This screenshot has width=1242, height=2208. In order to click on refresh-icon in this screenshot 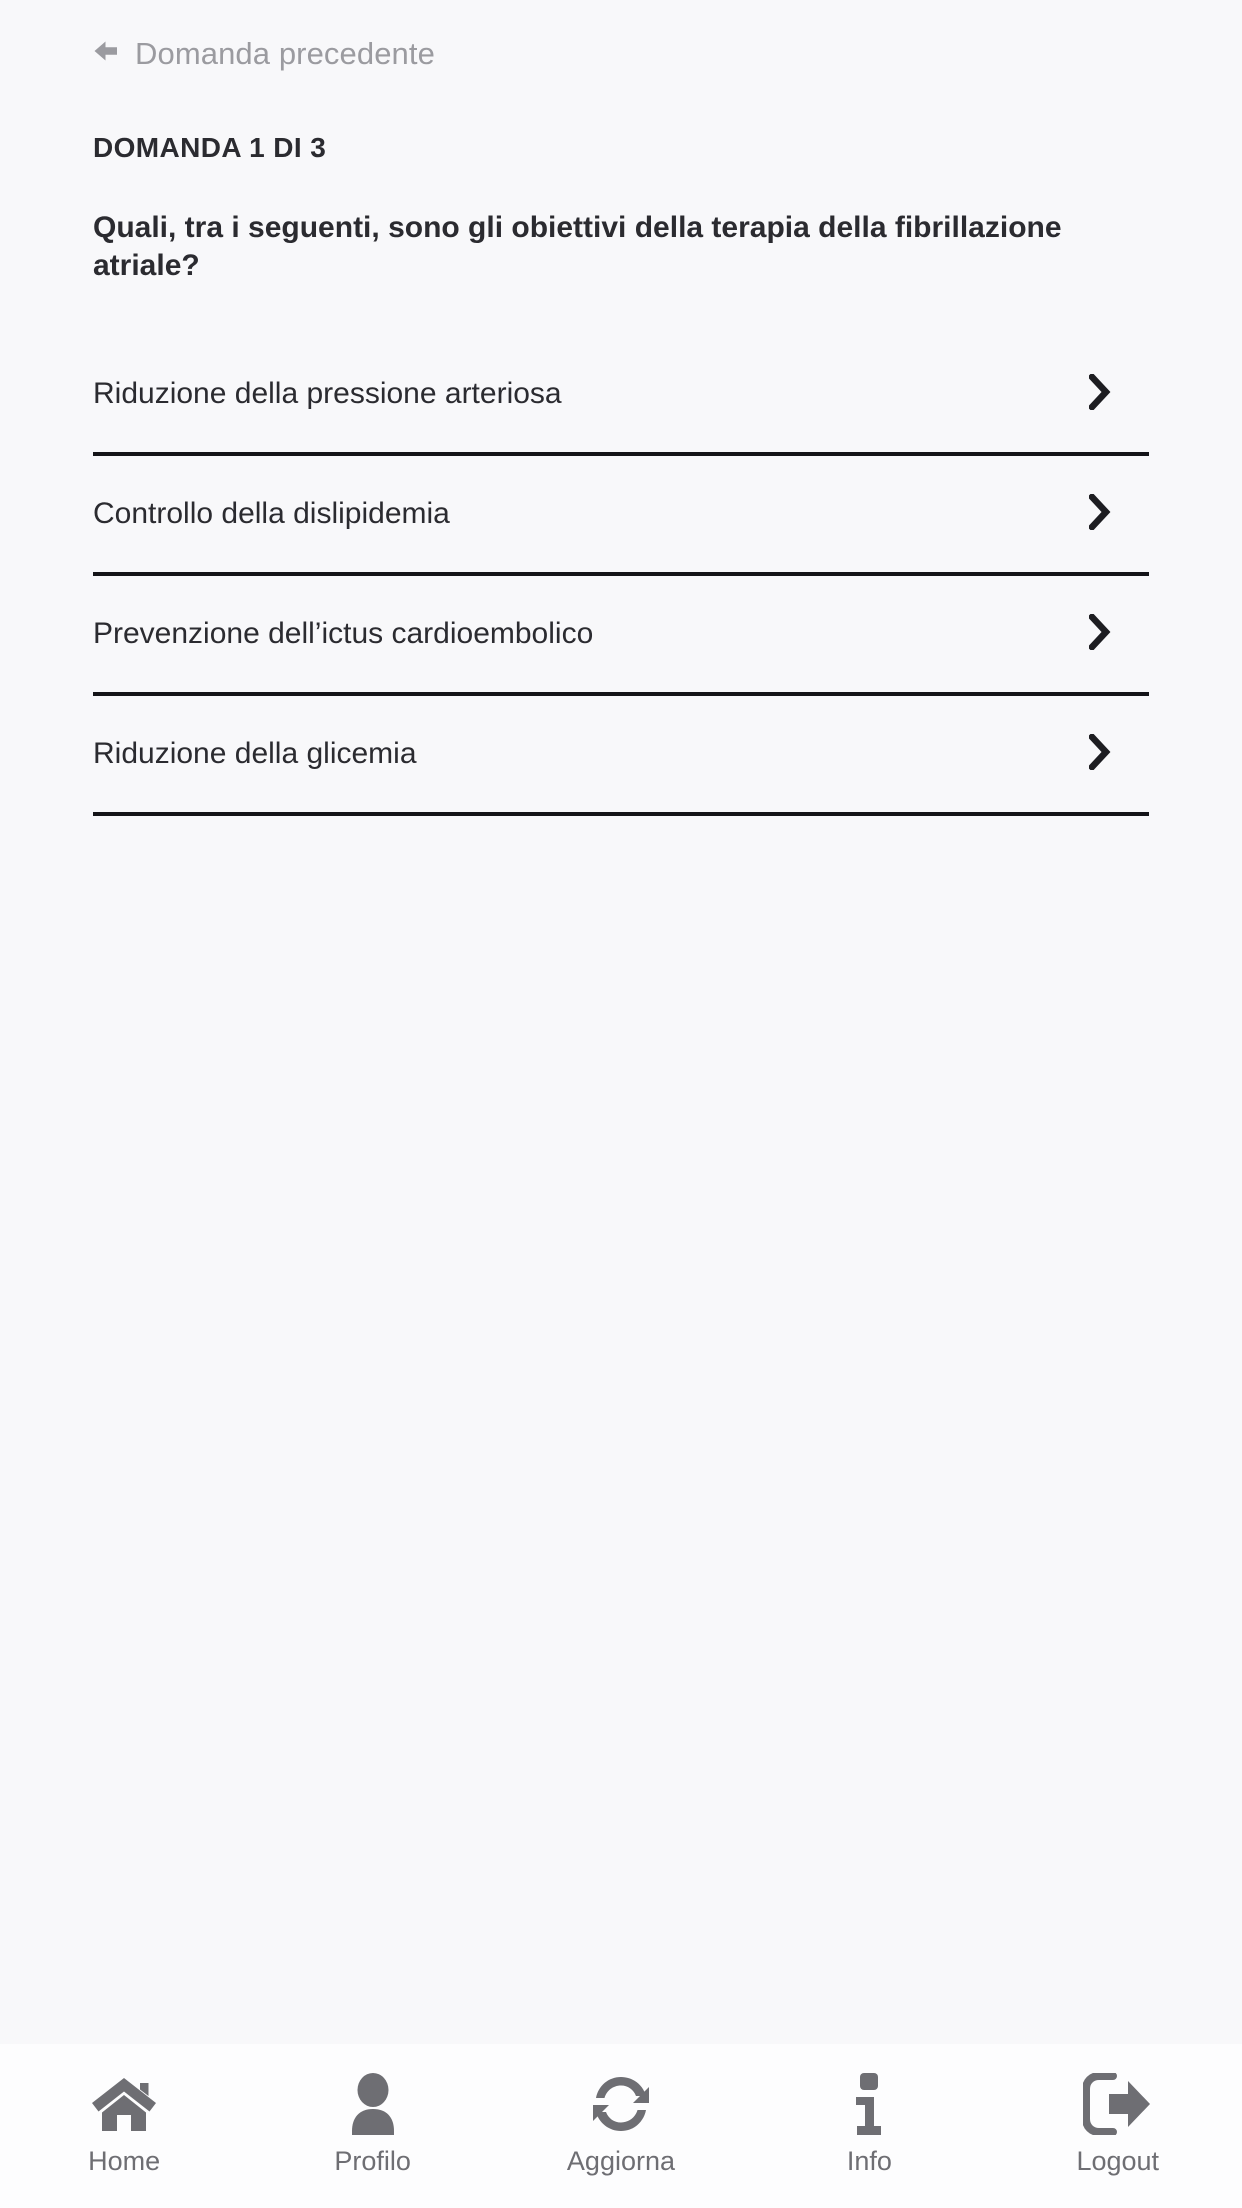, I will do `click(621, 2104)`.